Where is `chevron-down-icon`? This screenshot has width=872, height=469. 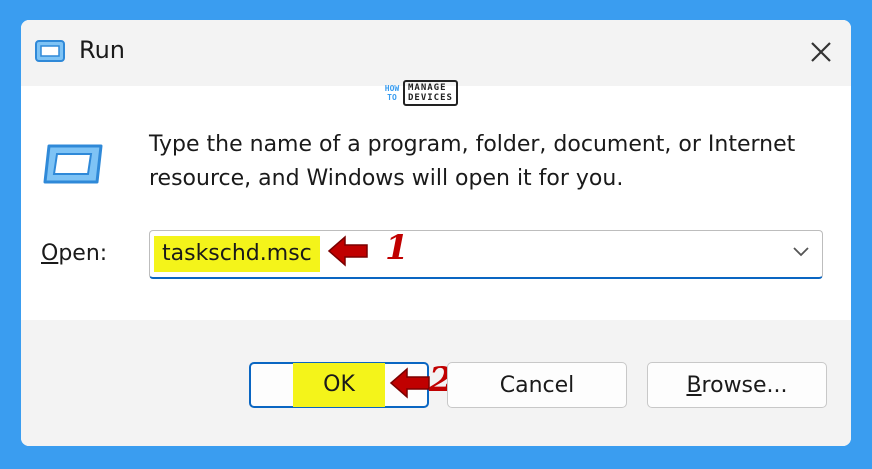
chevron-down-icon is located at coordinates (801, 254).